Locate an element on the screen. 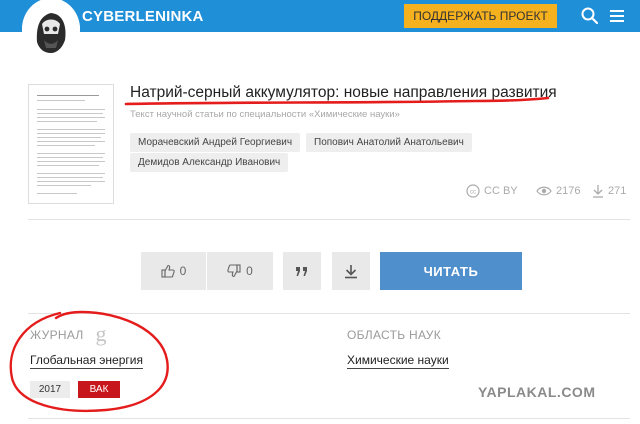 Image resolution: width=640 pixels, height=424 pixels. menu-icon is located at coordinates (617, 16).